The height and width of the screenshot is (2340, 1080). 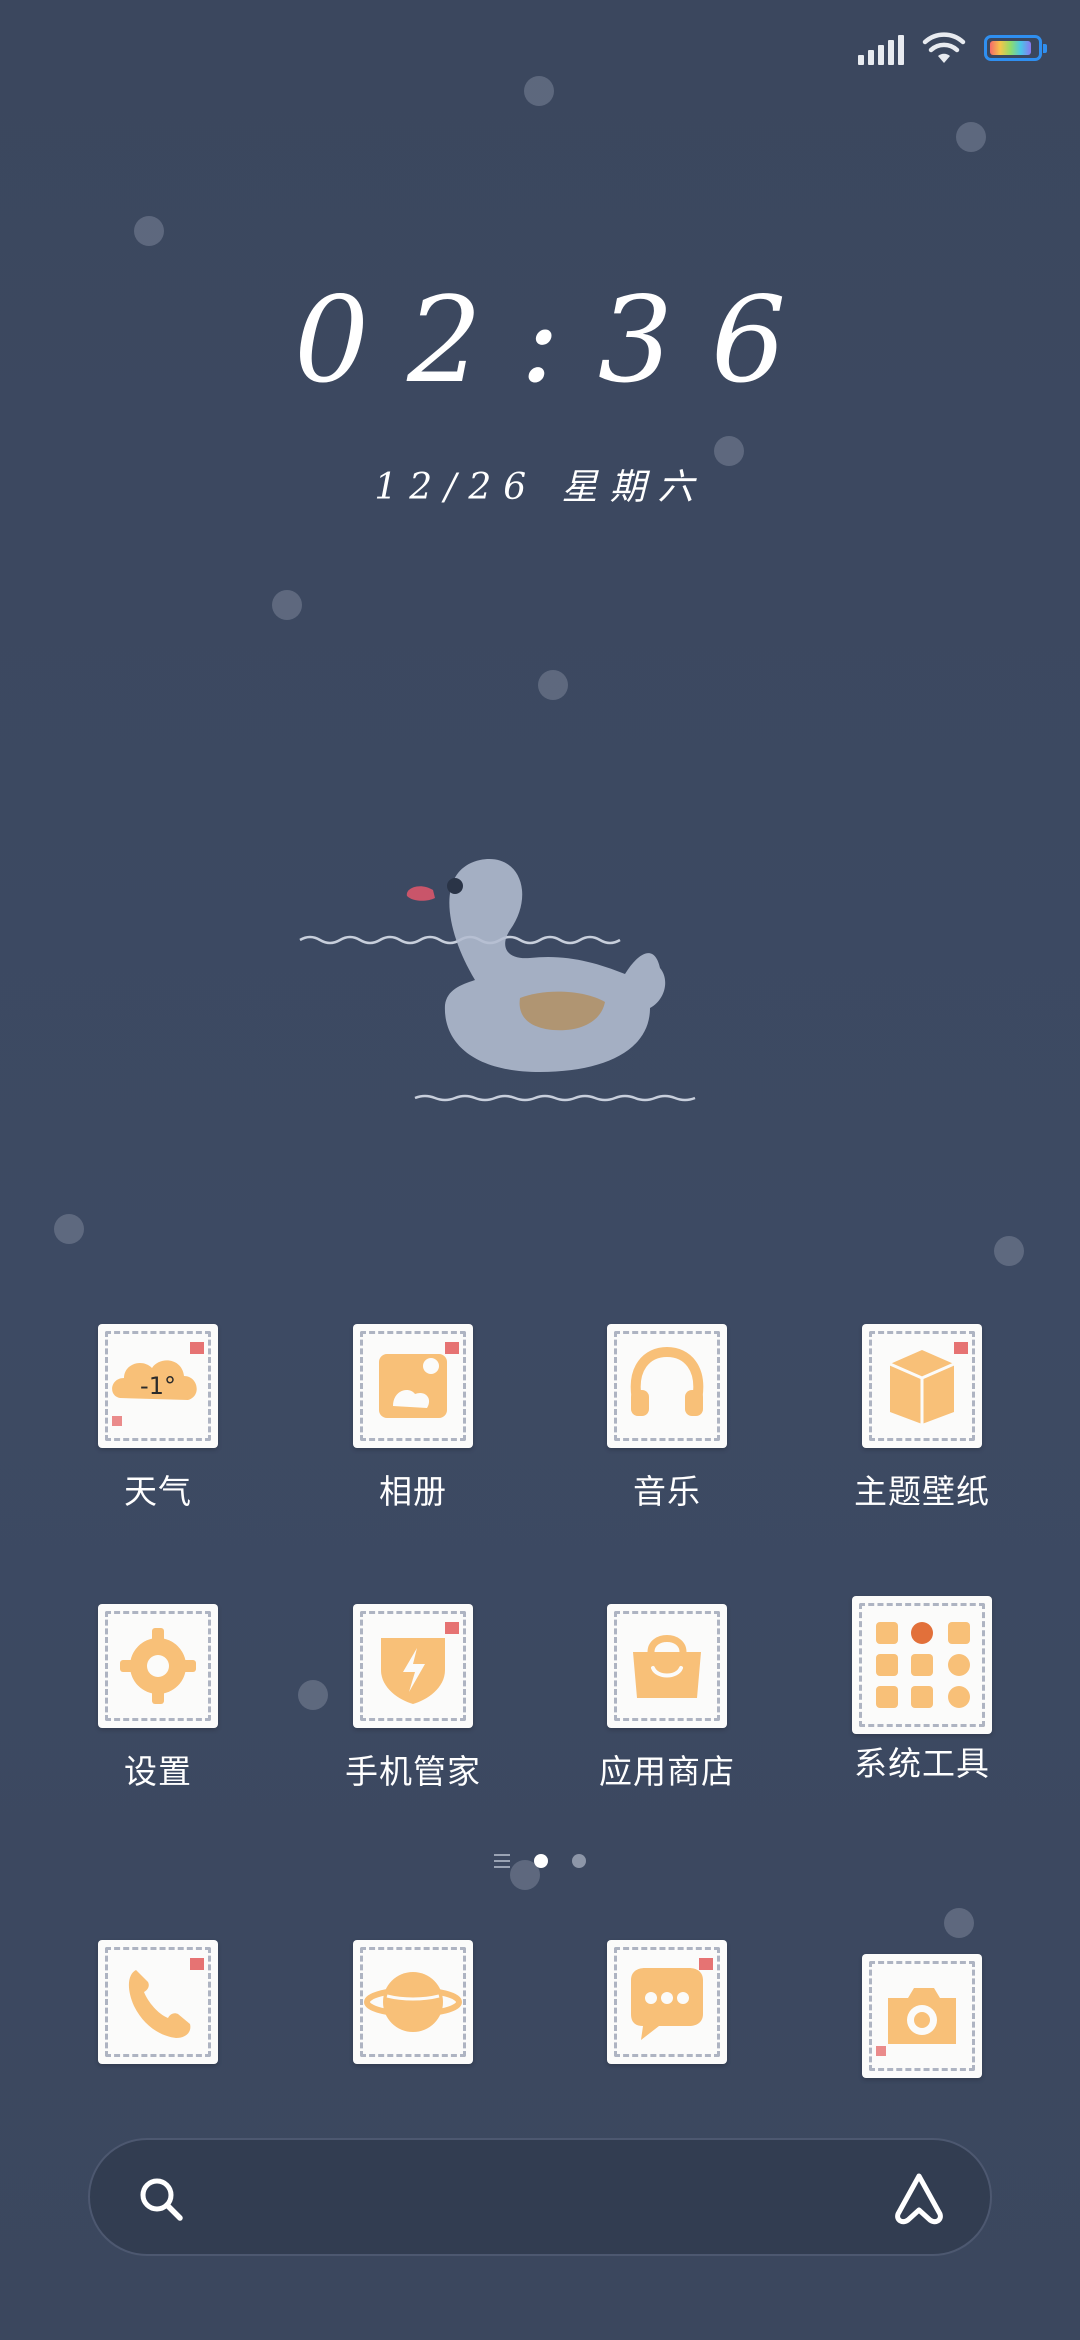 I want to click on page-indicator, so click(x=540, y=1861).